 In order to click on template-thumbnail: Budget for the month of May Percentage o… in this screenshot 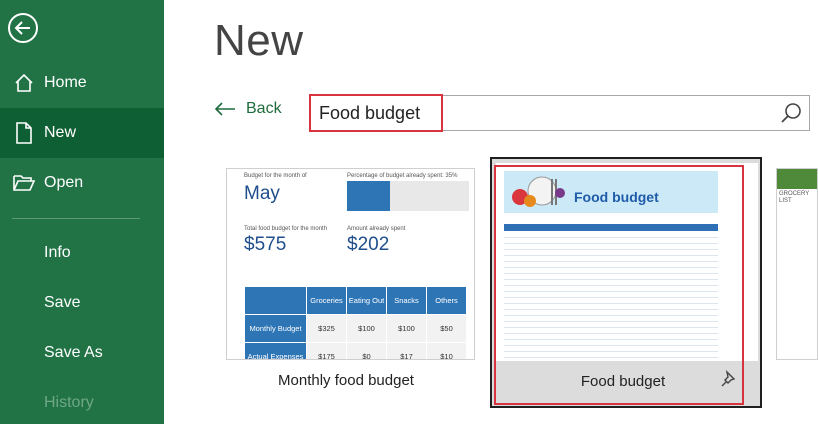, I will do `click(350, 264)`.